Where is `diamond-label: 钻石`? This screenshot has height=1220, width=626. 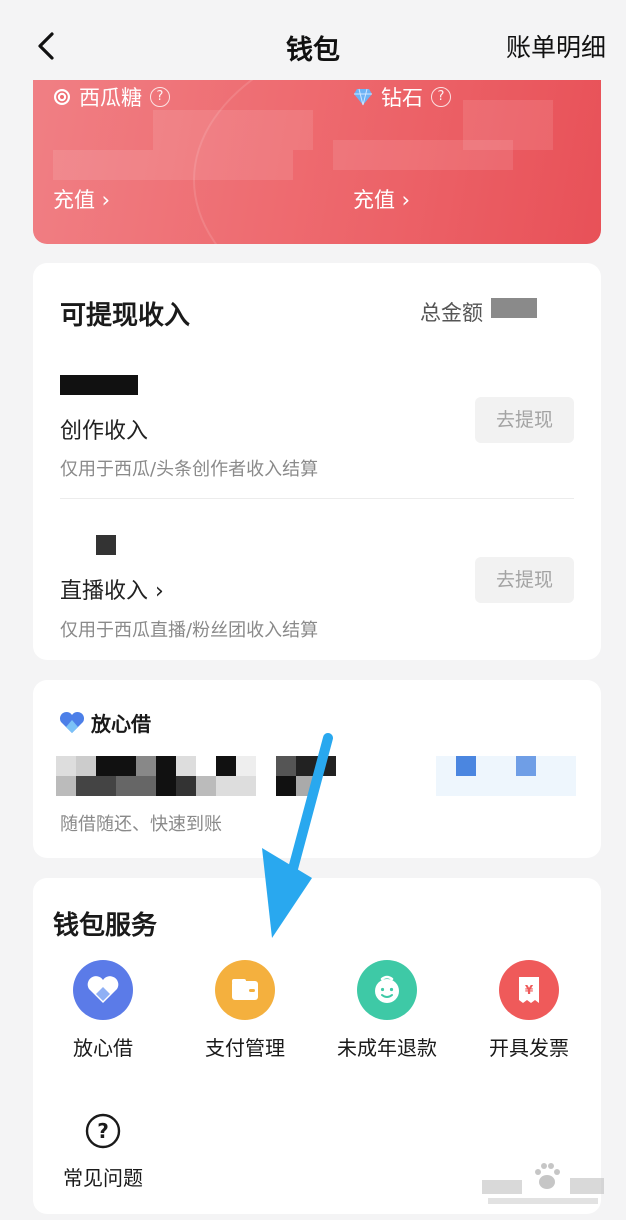 diamond-label: 钻石 is located at coordinates (402, 98).